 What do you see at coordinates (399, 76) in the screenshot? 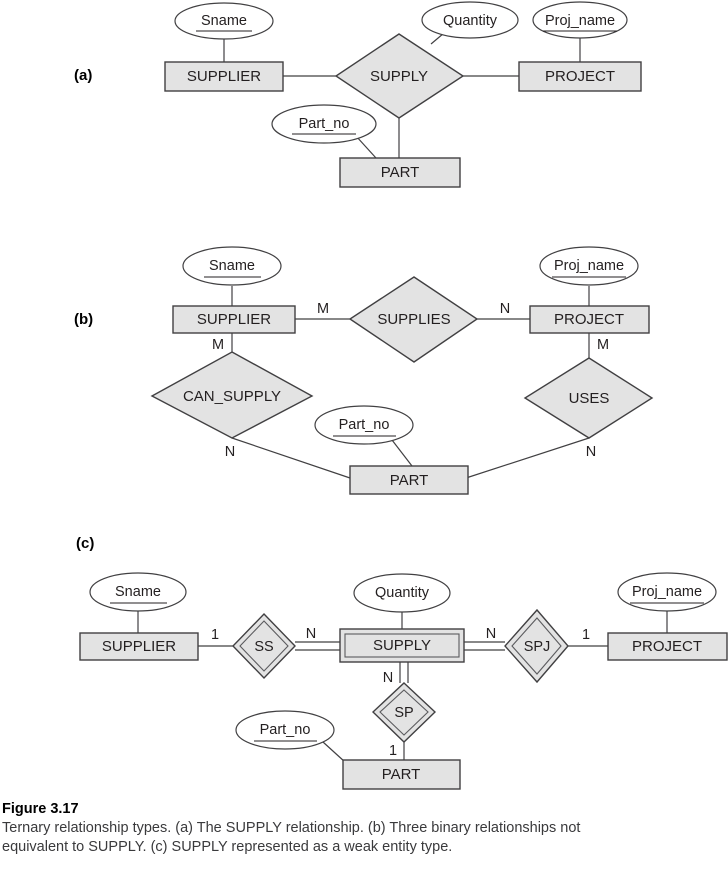
I see `relationship-supply-a-label: SUPPLY` at bounding box center [399, 76].